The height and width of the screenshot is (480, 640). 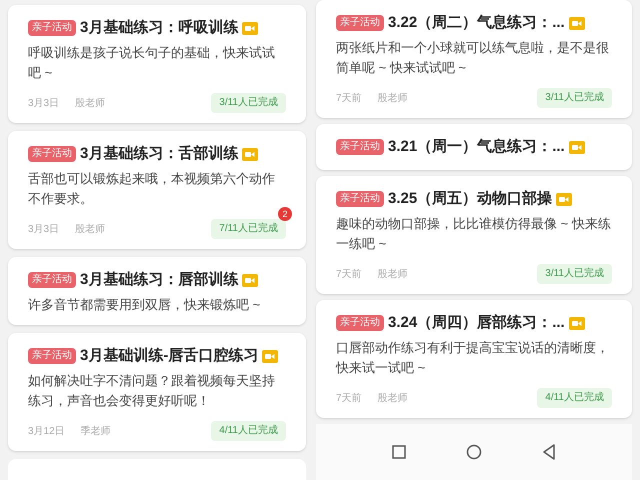 What do you see at coordinates (46, 431) in the screenshot?
I see `card-date: 3月12日` at bounding box center [46, 431].